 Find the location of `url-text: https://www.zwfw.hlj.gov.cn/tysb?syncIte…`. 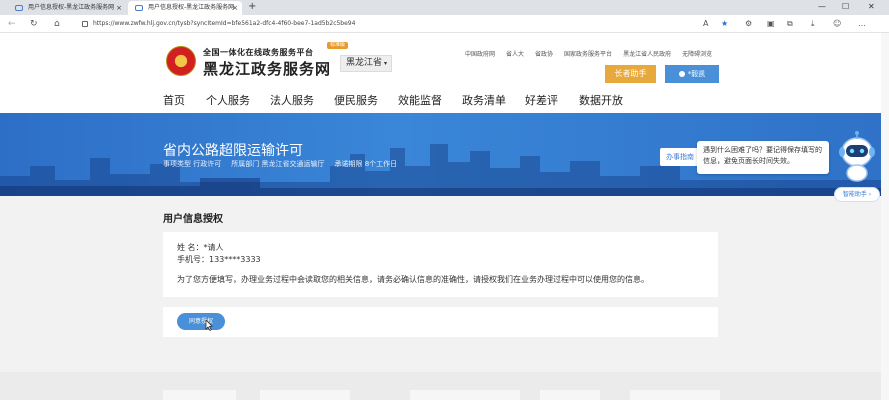

url-text: https://www.zwfw.hlj.gov.cn/tysb?syncIte… is located at coordinates (224, 23).